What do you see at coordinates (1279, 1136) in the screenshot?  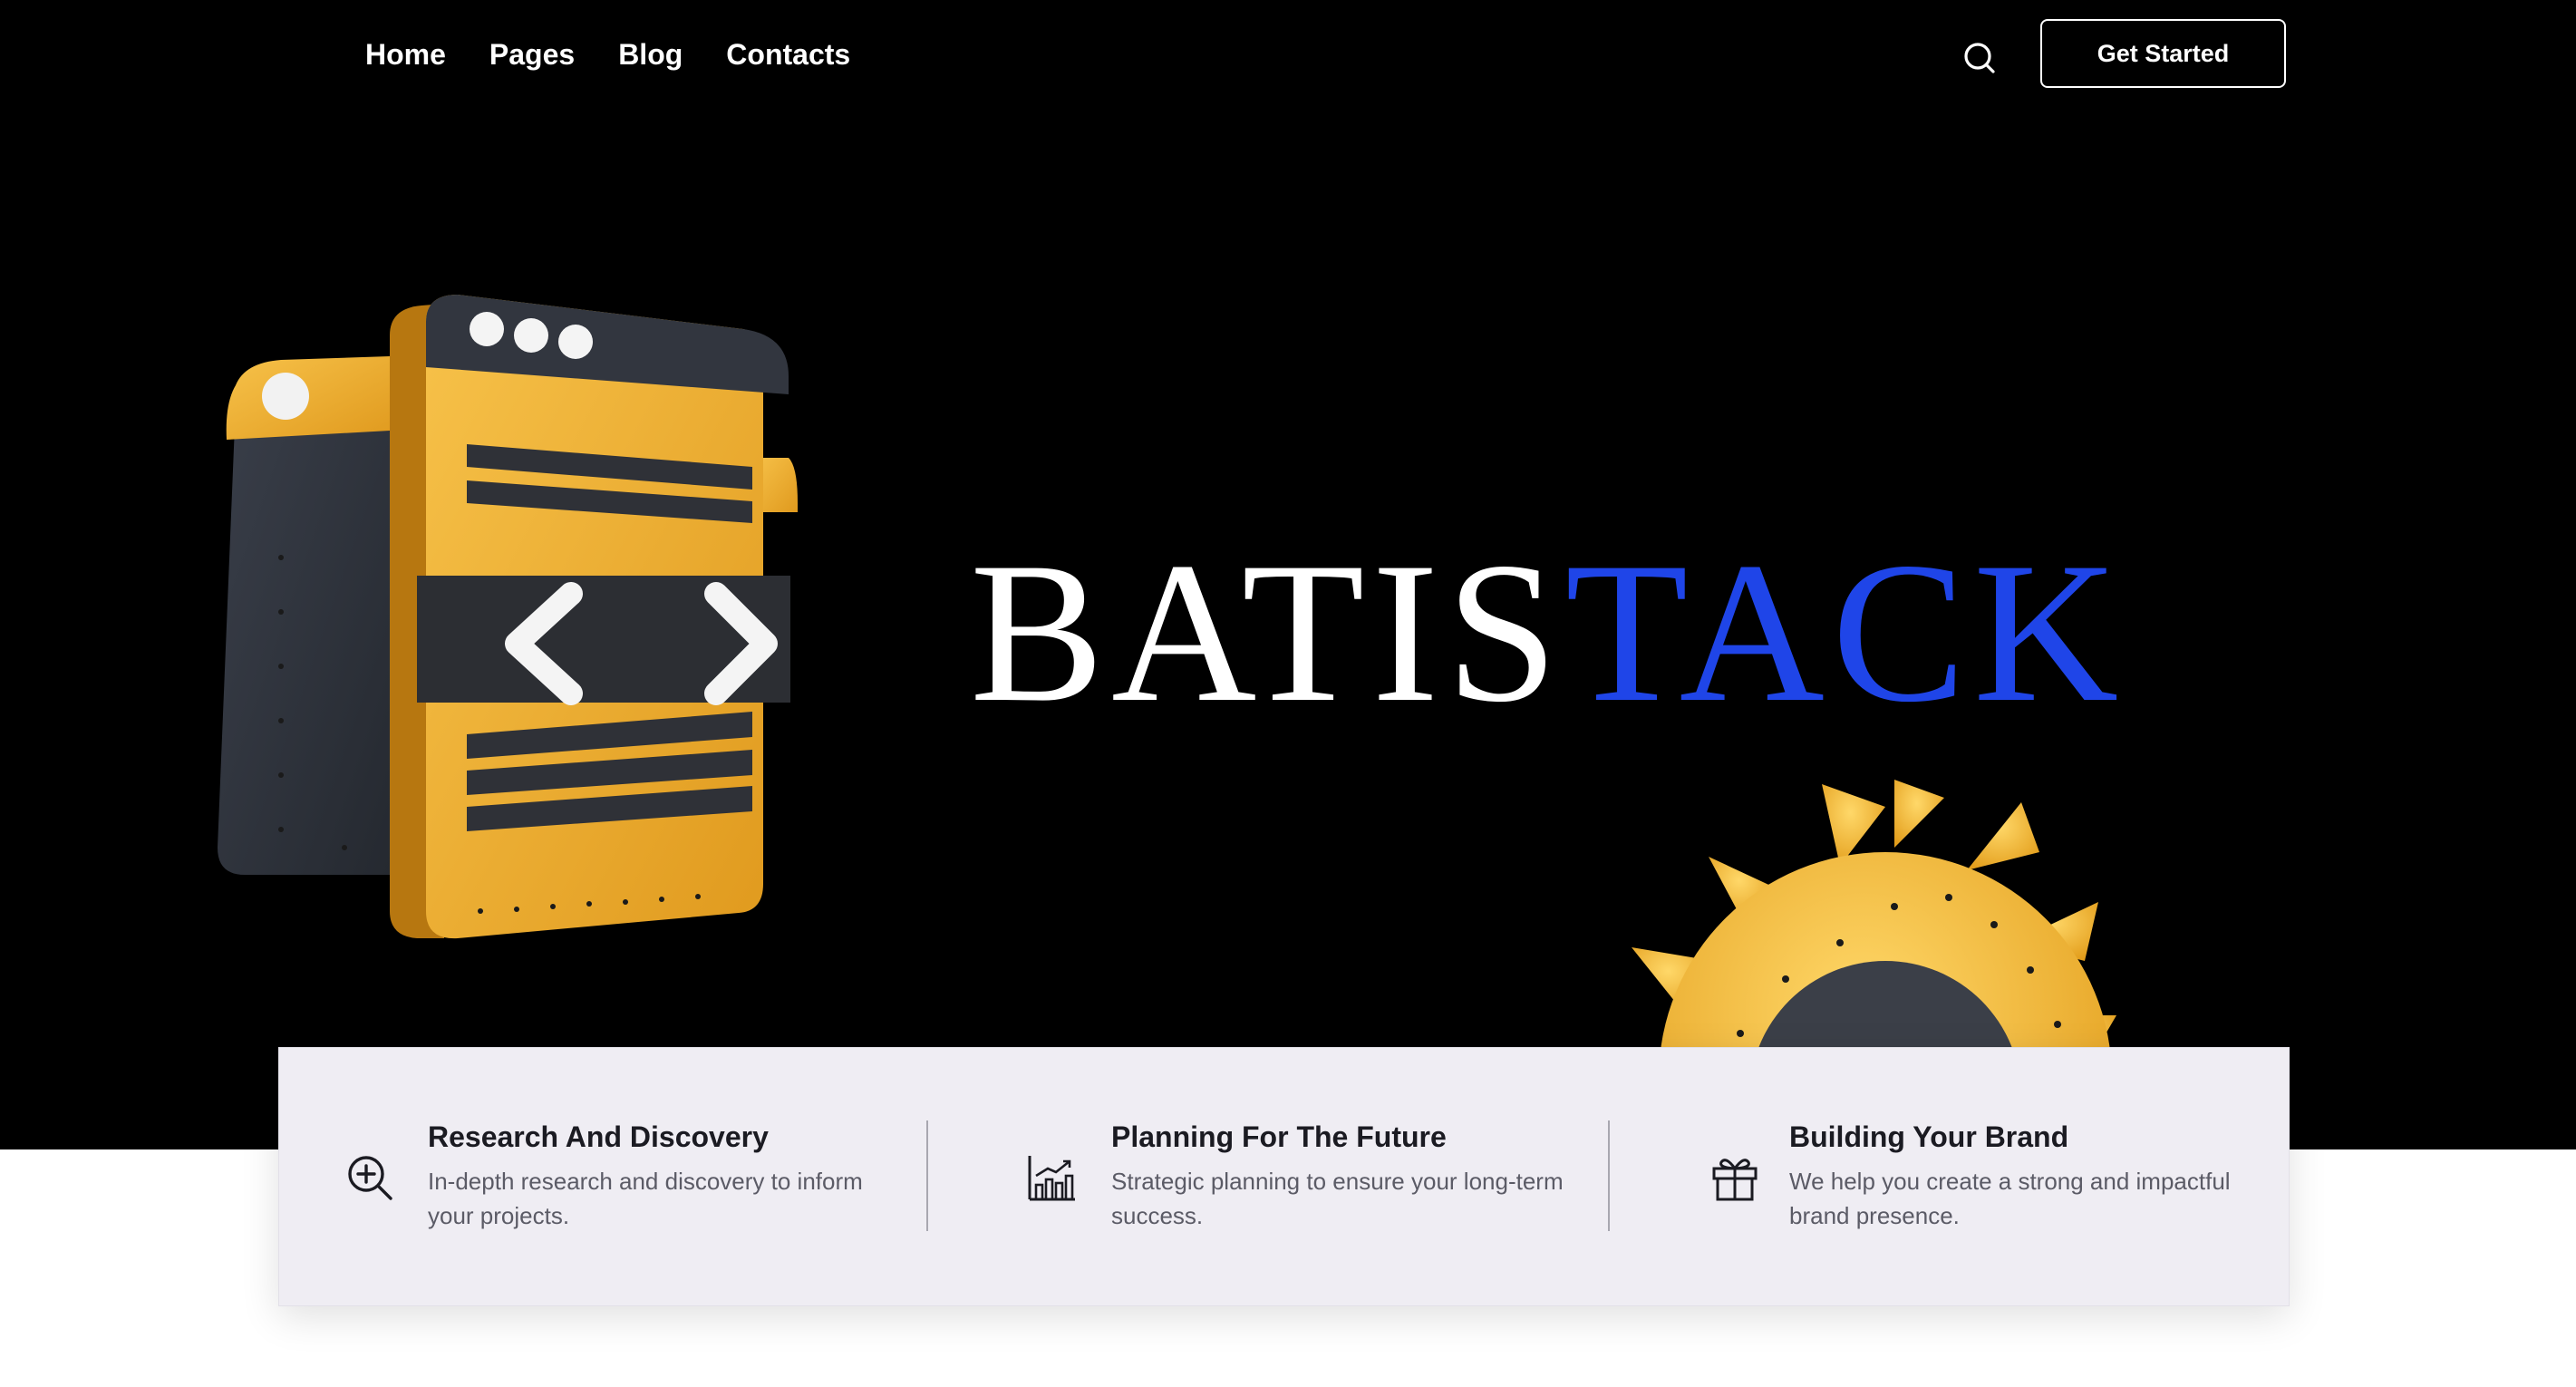 I see `feature-title-planning: Planning For The Future` at bounding box center [1279, 1136].